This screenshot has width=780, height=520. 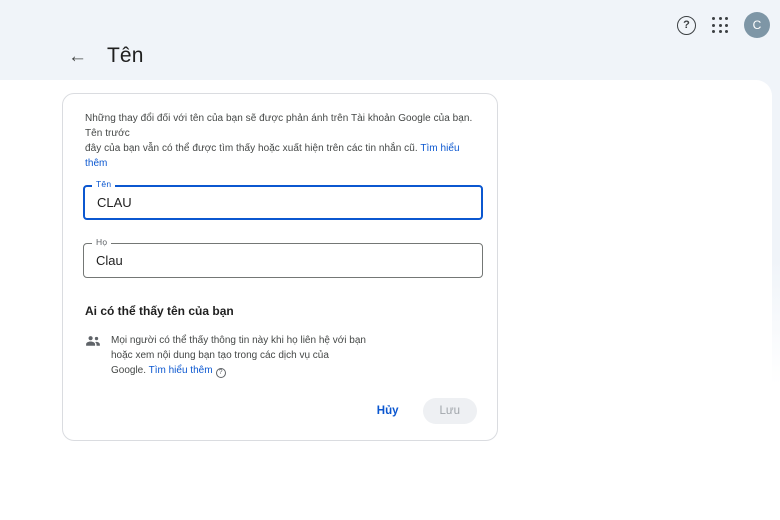 I want to click on visibility-line3-prefix: Google., so click(x=130, y=370).